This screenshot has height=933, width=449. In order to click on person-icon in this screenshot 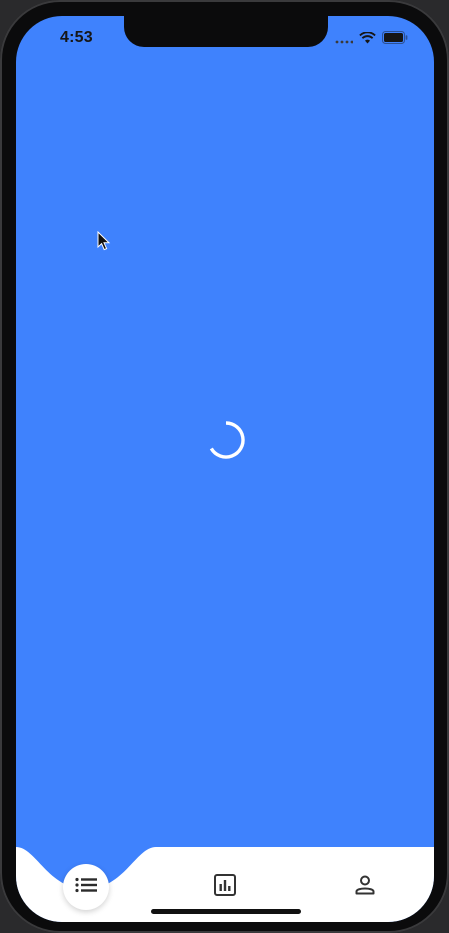, I will do `click(365, 887)`.